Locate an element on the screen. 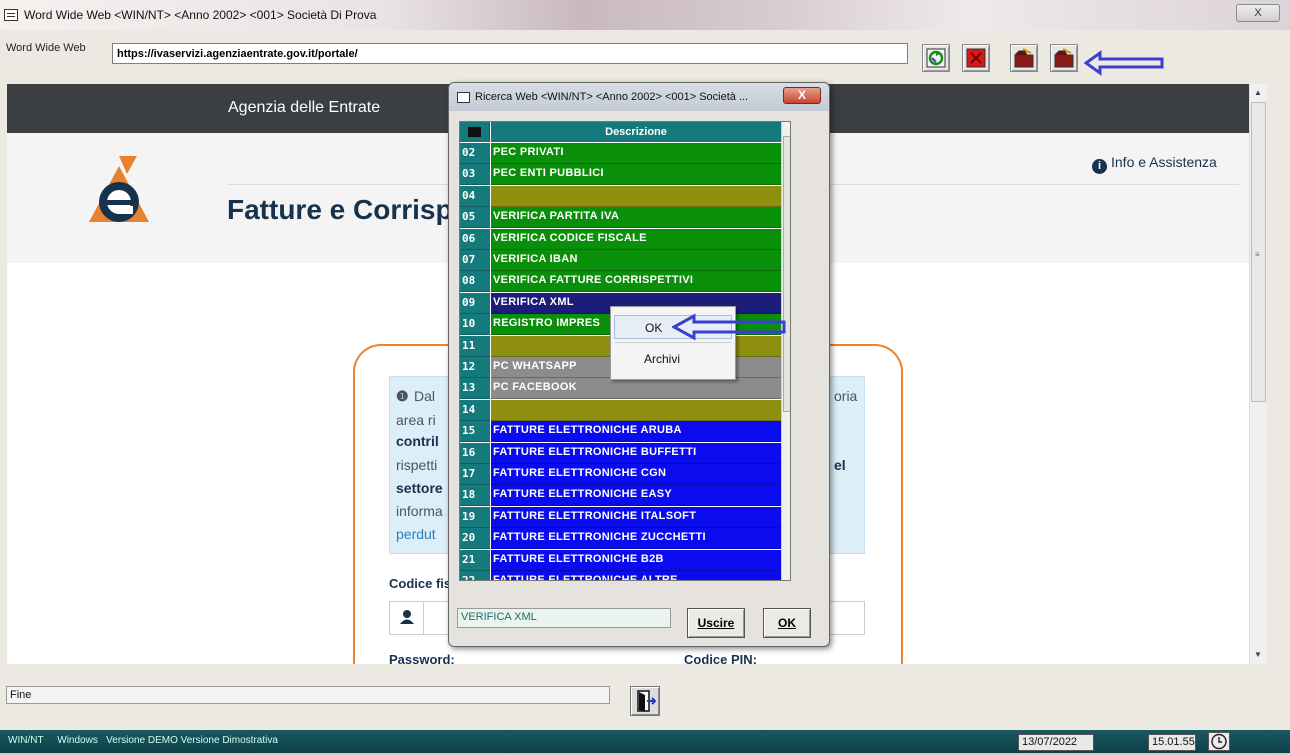  row-number: 22 is located at coordinates (475, 575).